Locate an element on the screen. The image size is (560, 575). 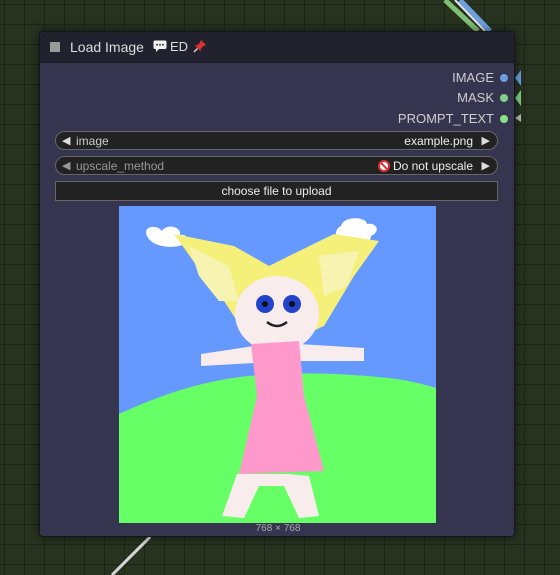
upscale-value-text: Do not upscale is located at coordinates (432, 166).